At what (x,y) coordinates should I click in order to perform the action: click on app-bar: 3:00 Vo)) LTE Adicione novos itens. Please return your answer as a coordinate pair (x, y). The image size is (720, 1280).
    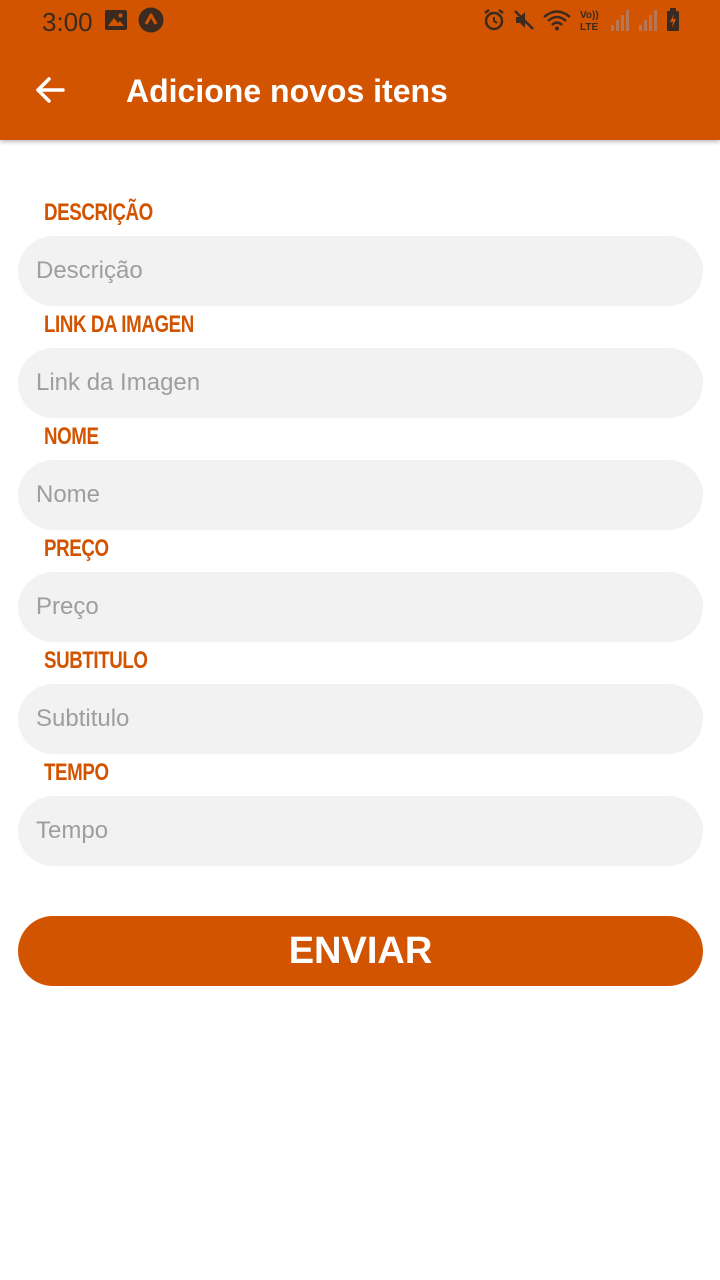
    Looking at the image, I should click on (360, 70).